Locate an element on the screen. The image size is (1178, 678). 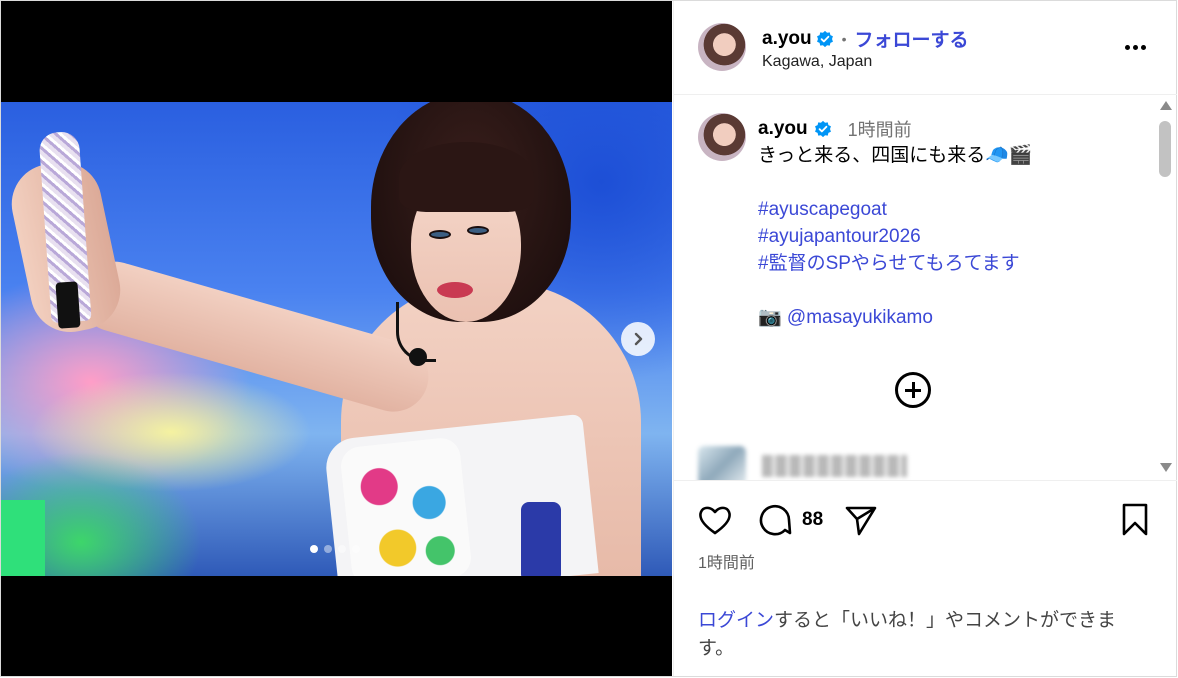
post-header: a.you • フォローする Kagawa, Japan is located at coordinates (925, 48).